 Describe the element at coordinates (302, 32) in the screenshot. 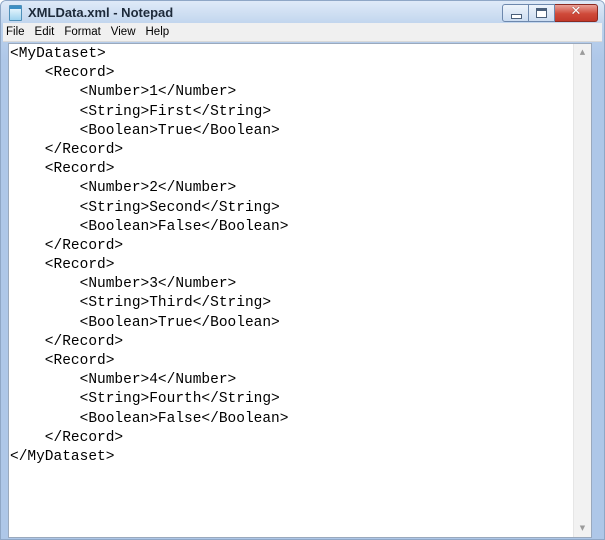

I see `menu-bar: File Edit Format View Help` at that location.